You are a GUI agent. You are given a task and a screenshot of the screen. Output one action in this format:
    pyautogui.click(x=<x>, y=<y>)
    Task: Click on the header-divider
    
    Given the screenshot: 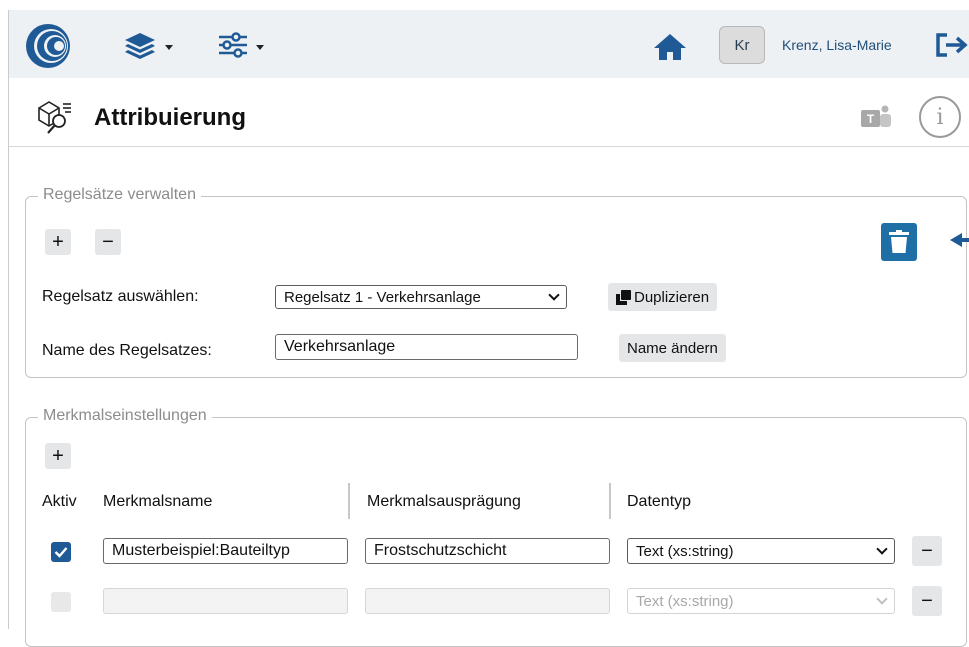 What is the action you would take?
    pyautogui.click(x=489, y=146)
    